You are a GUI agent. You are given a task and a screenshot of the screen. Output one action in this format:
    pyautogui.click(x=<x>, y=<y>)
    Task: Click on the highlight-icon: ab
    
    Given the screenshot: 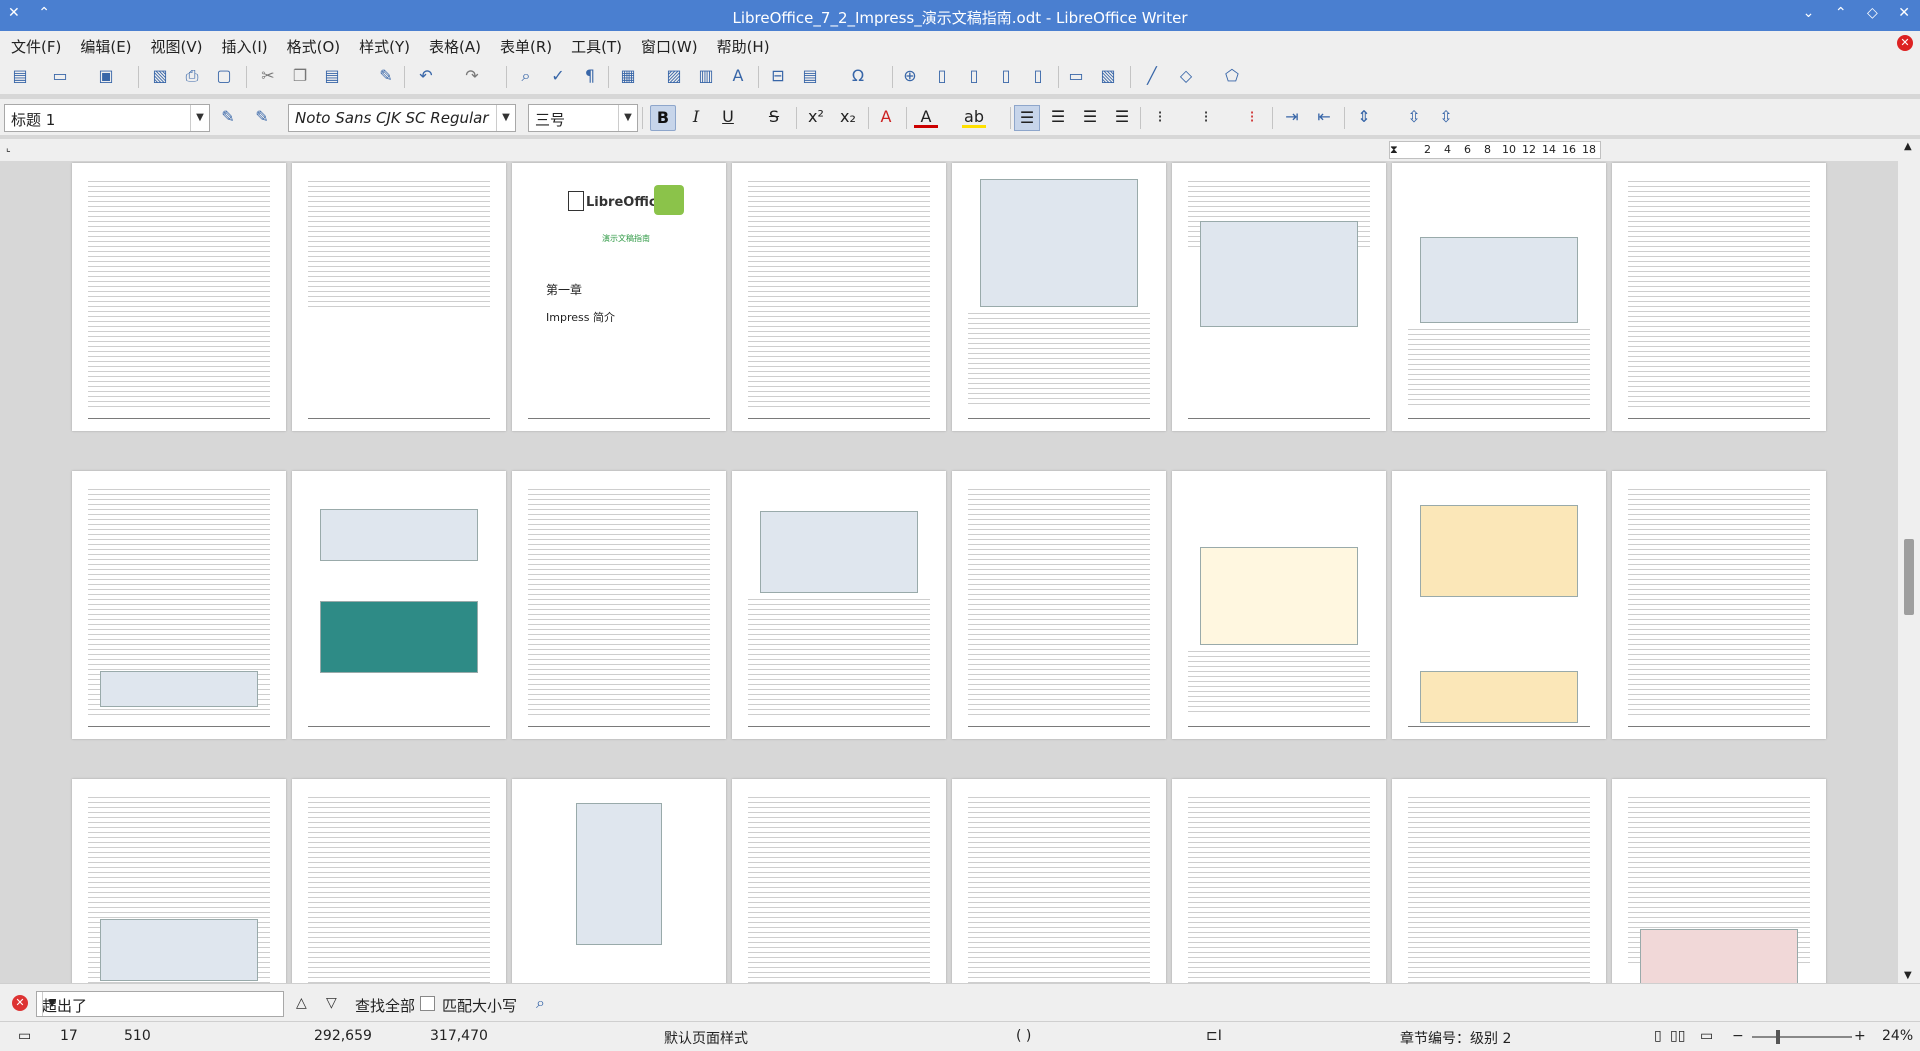 What is the action you would take?
    pyautogui.click(x=974, y=116)
    